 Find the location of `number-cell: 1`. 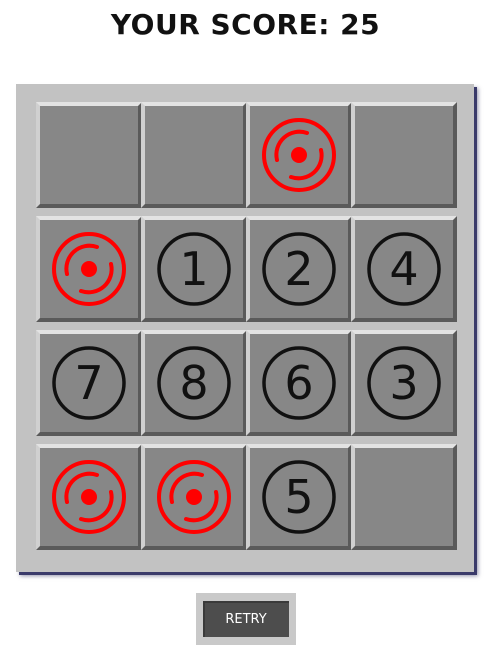

number-cell: 1 is located at coordinates (194, 269).